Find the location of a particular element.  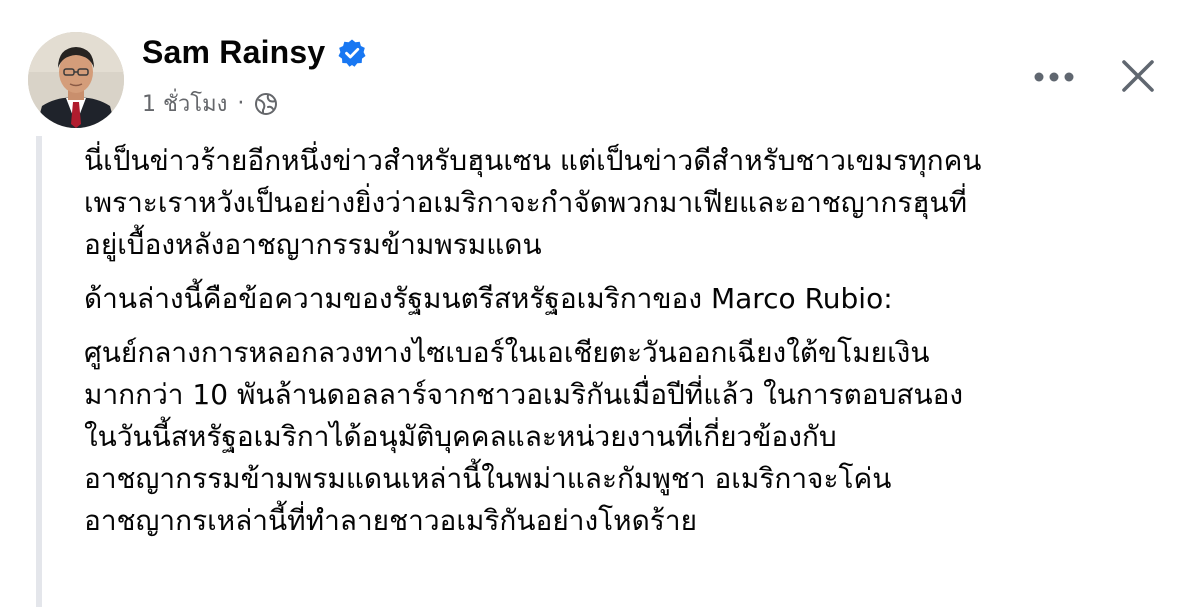

more-horizontal-icon is located at coordinates (1054, 77).